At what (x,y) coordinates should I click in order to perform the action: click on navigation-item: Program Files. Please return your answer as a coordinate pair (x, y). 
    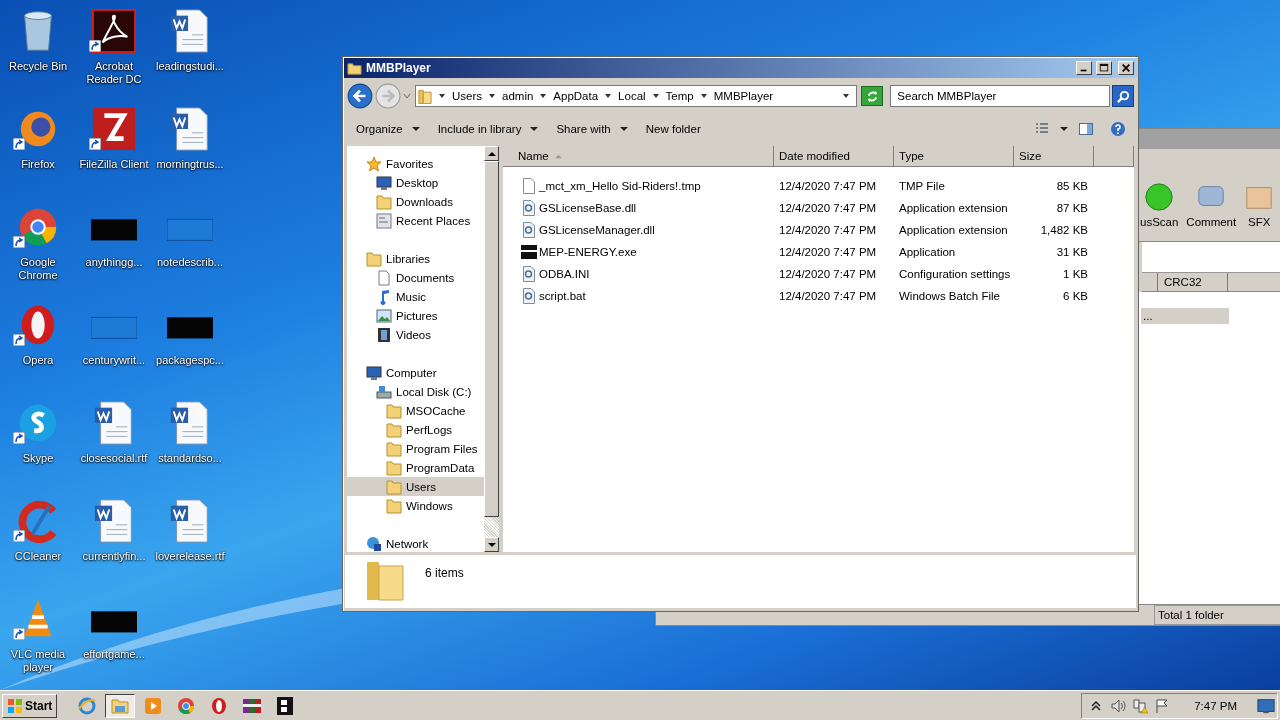
    Looking at the image, I should click on (415, 448).